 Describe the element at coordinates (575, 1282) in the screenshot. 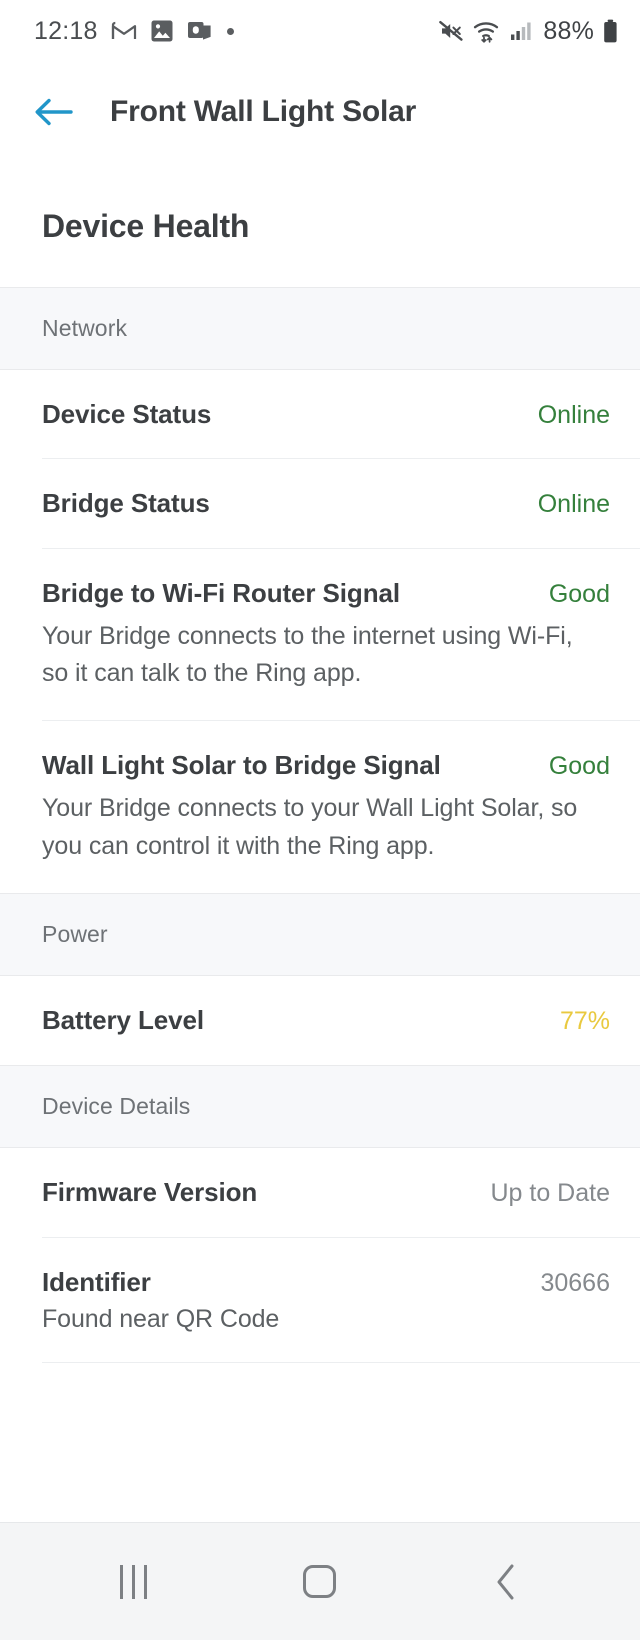

I see `row-value: 30666` at that location.